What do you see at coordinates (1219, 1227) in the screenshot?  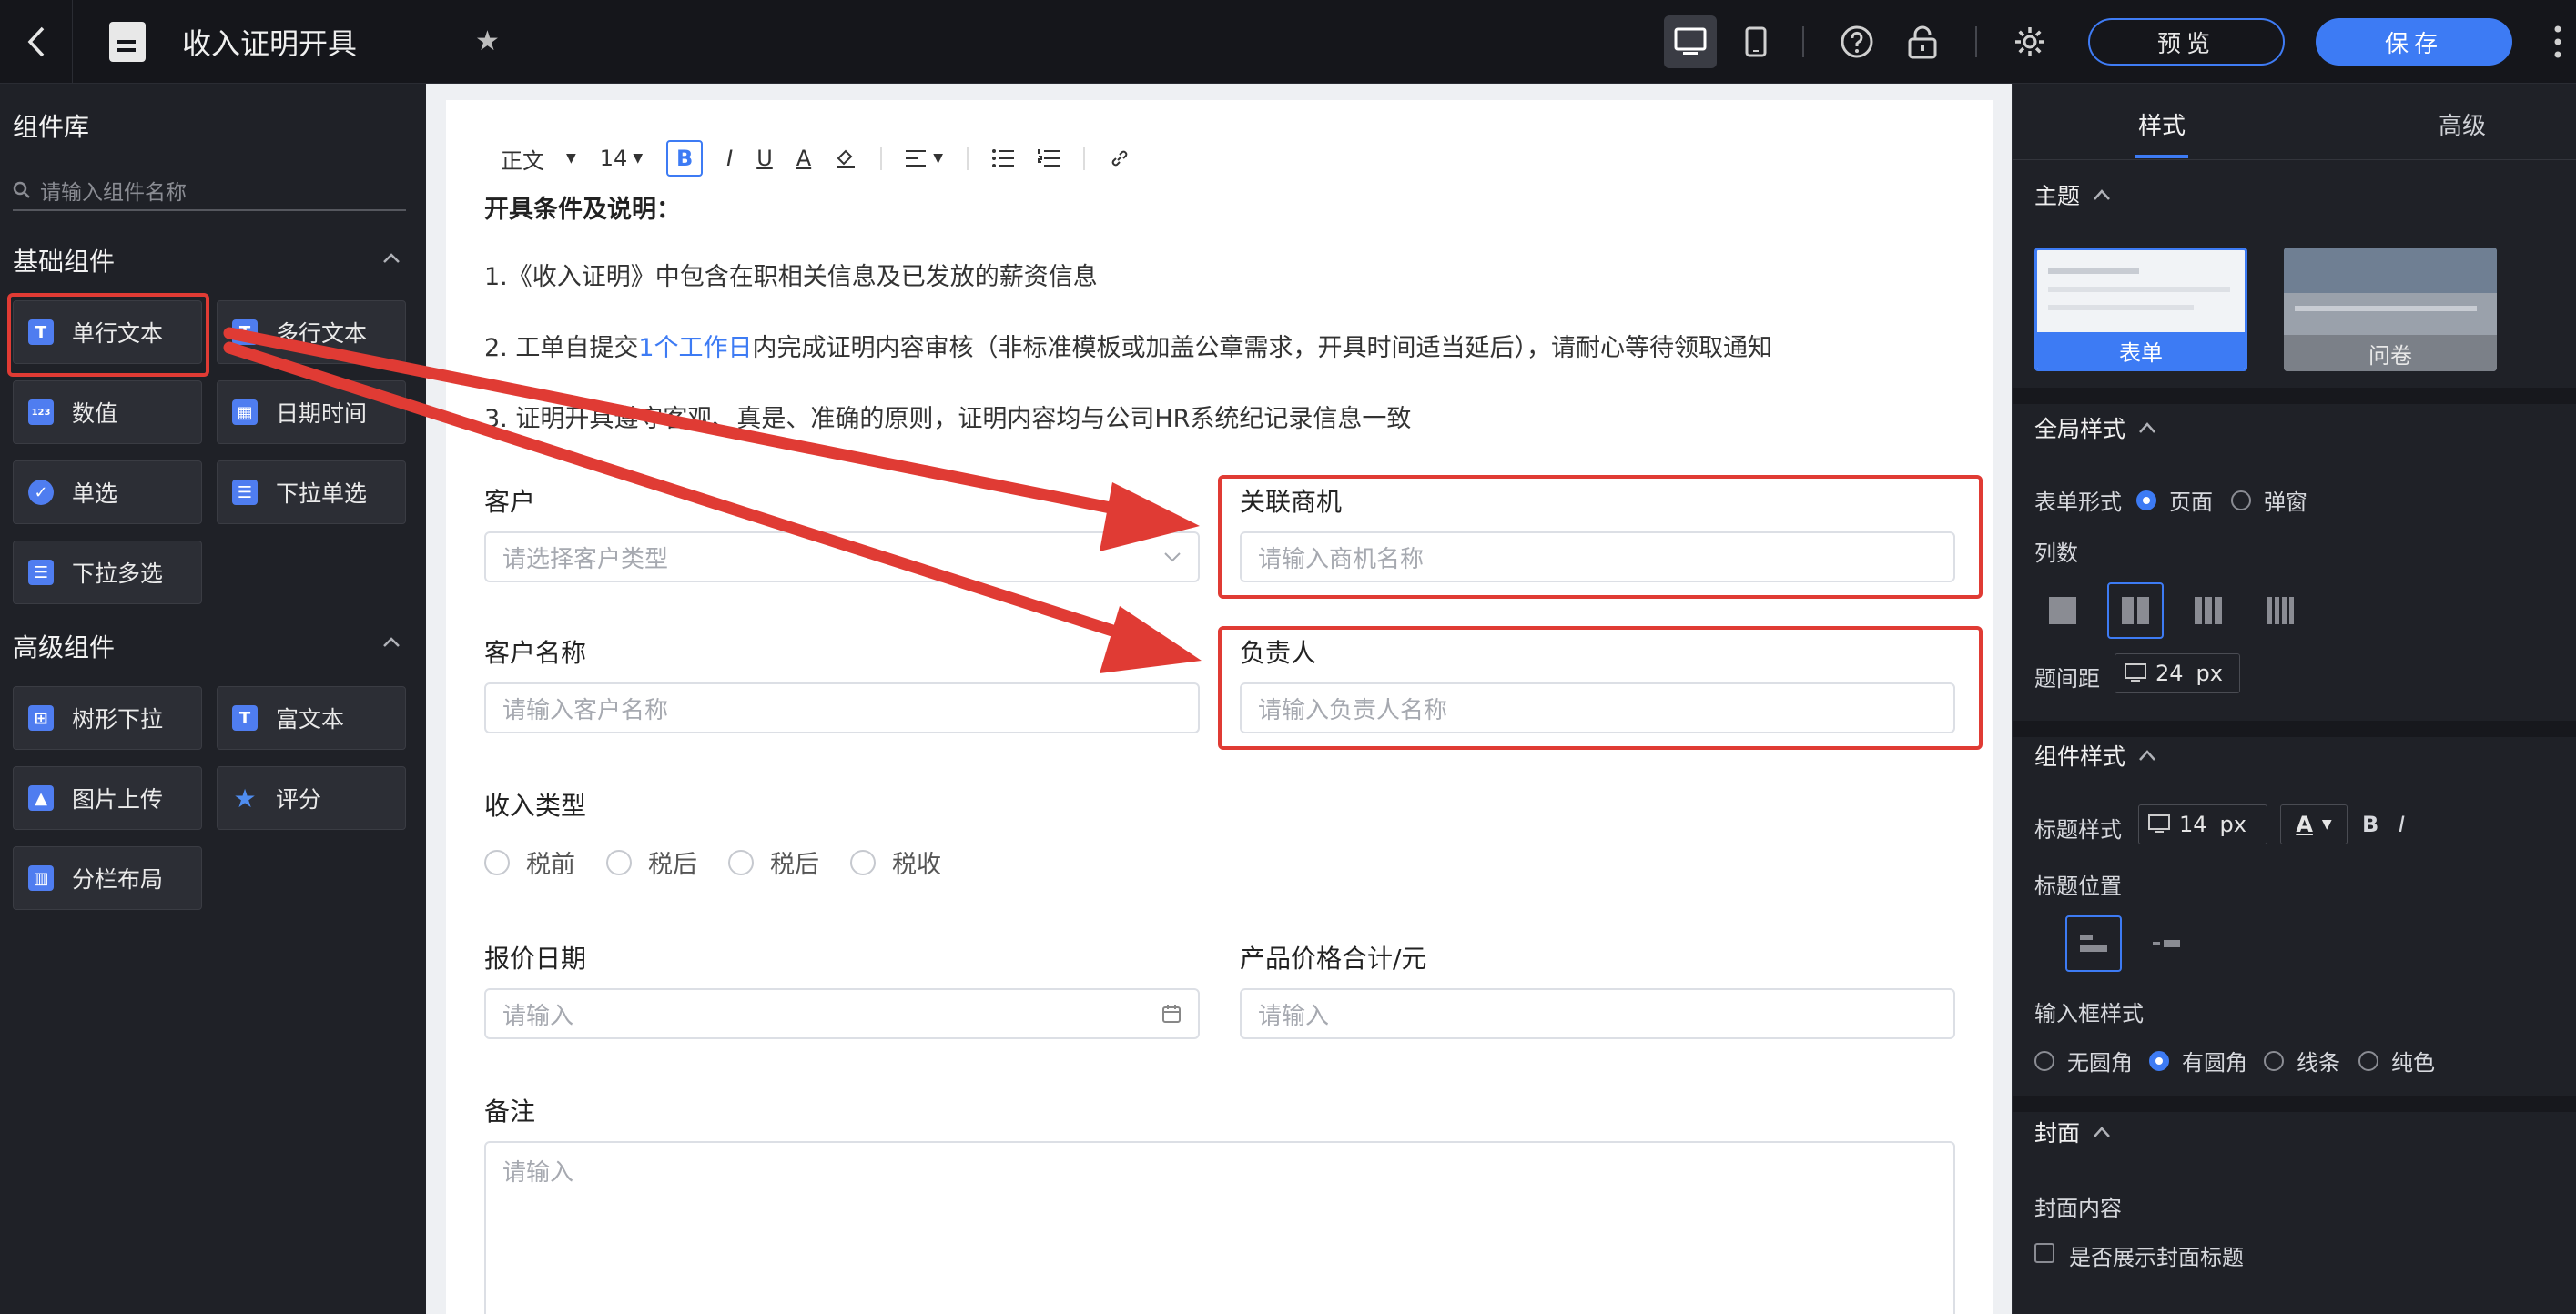 I see `remark-textarea: 请输入` at bounding box center [1219, 1227].